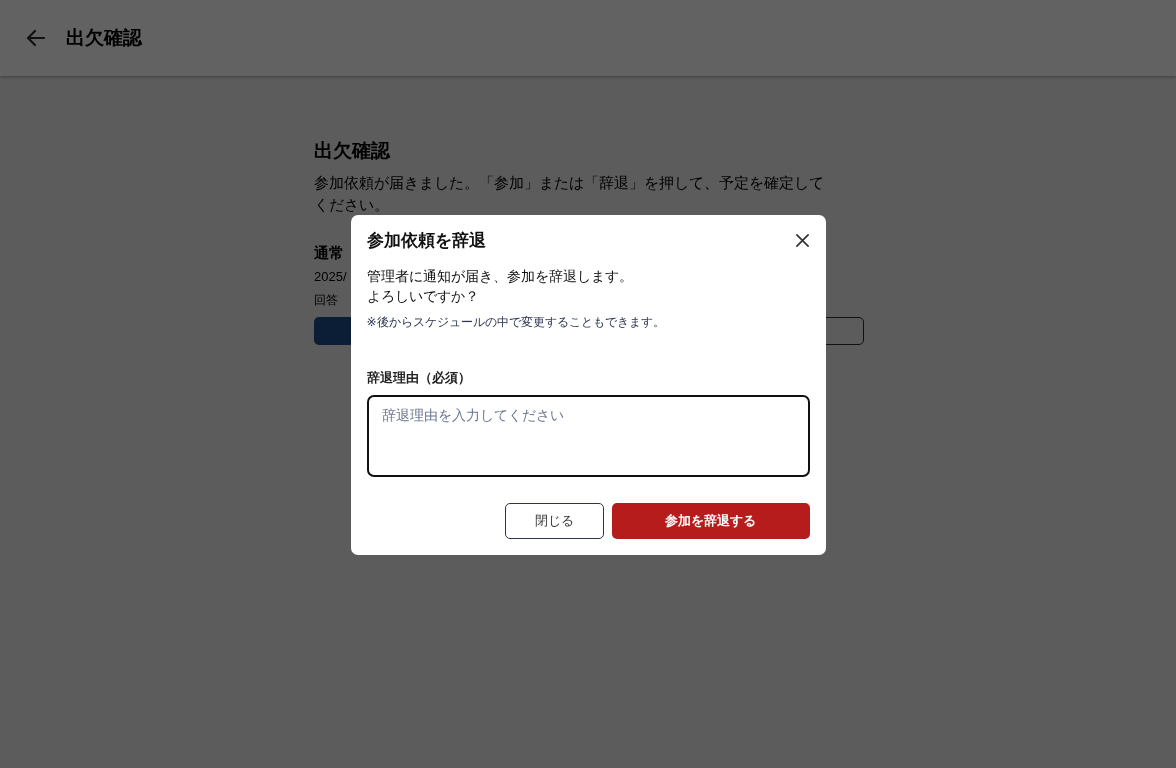 The image size is (1176, 768). Describe the element at coordinates (104, 37) in the screenshot. I see `header-title: 出欠確認` at that location.